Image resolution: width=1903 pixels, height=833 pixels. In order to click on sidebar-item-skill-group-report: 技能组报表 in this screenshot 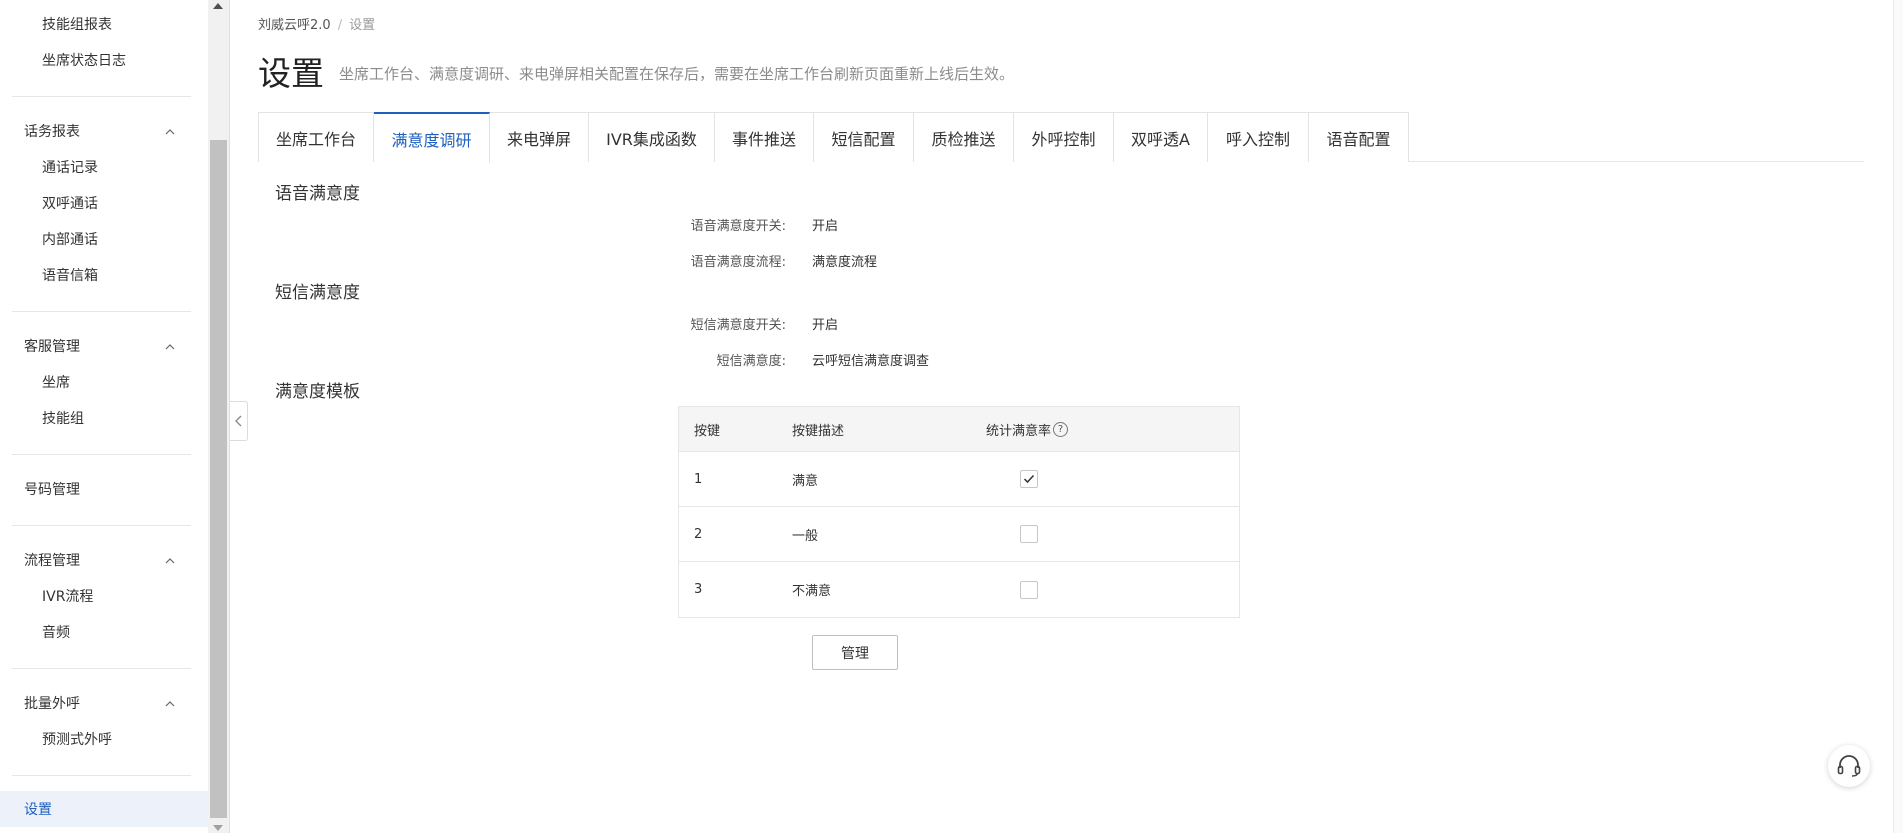, I will do `click(77, 25)`.